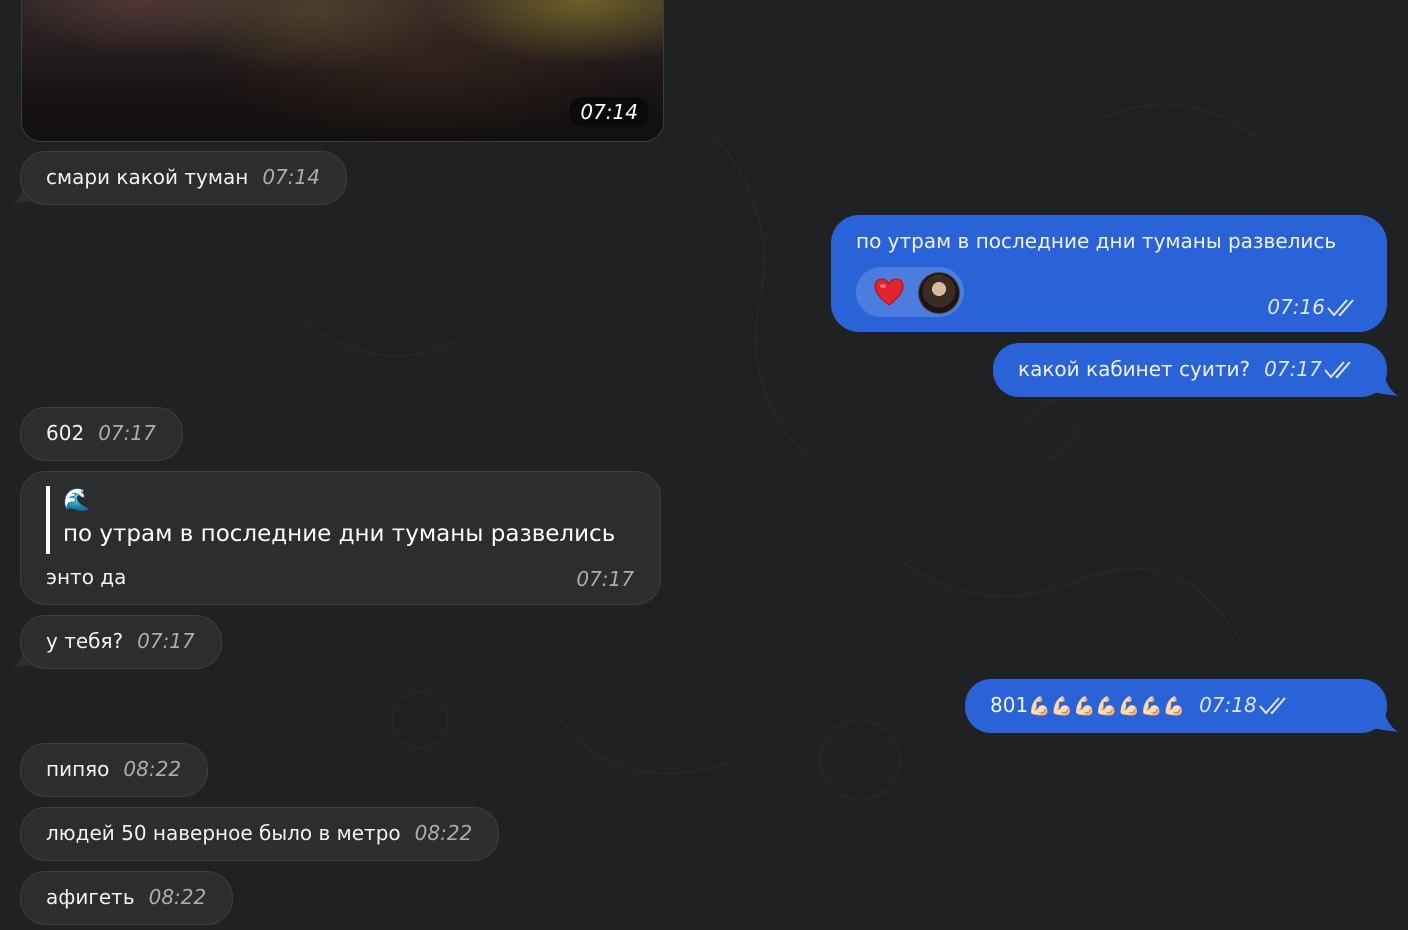  I want to click on message-text: смари какой туман, so click(147, 177).